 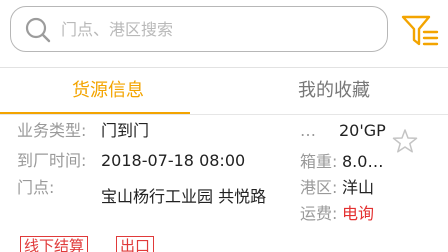 What do you see at coordinates (319, 213) in the screenshot?
I see `fee-label: 运费:` at bounding box center [319, 213].